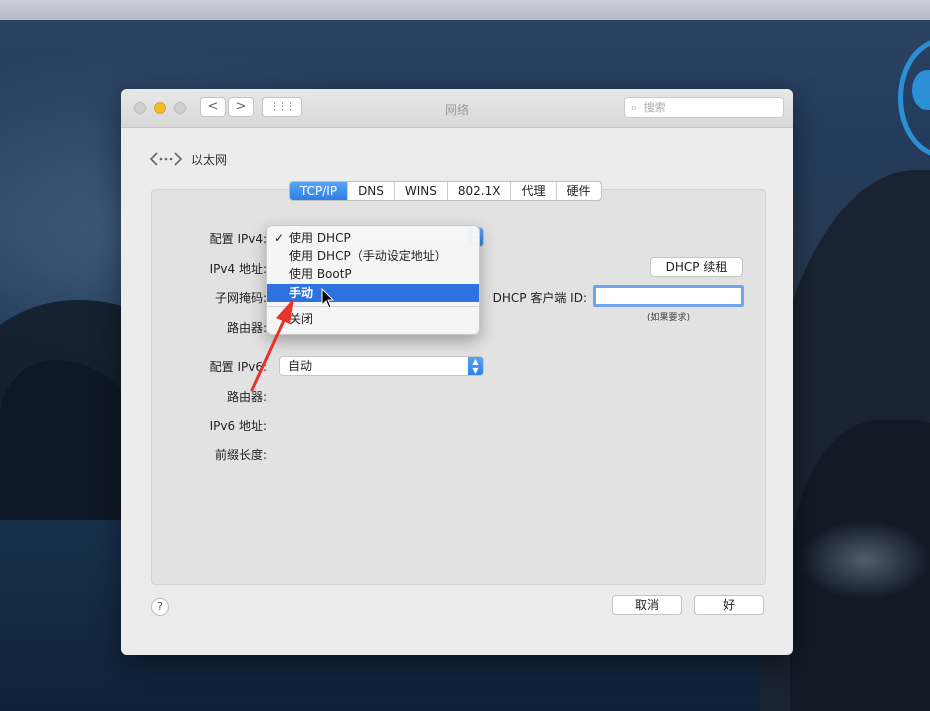 The width and height of the screenshot is (930, 711). Describe the element at coordinates (320, 238) in the screenshot. I see `menu-item-label: 使用 DHCP` at that location.